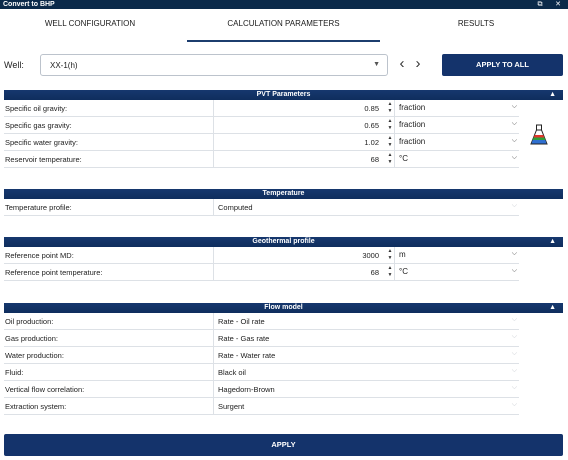  What do you see at coordinates (502, 65) in the screenshot?
I see `apply-to-all-button: APPLY TO ALL` at bounding box center [502, 65].